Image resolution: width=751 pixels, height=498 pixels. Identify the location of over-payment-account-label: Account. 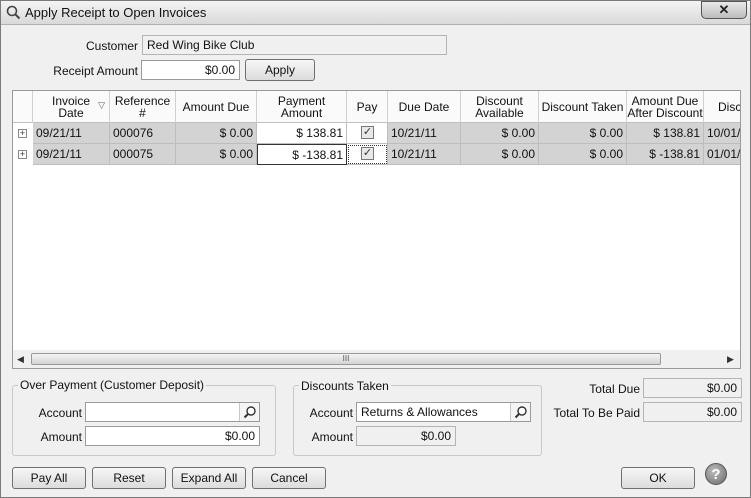
(60, 413).